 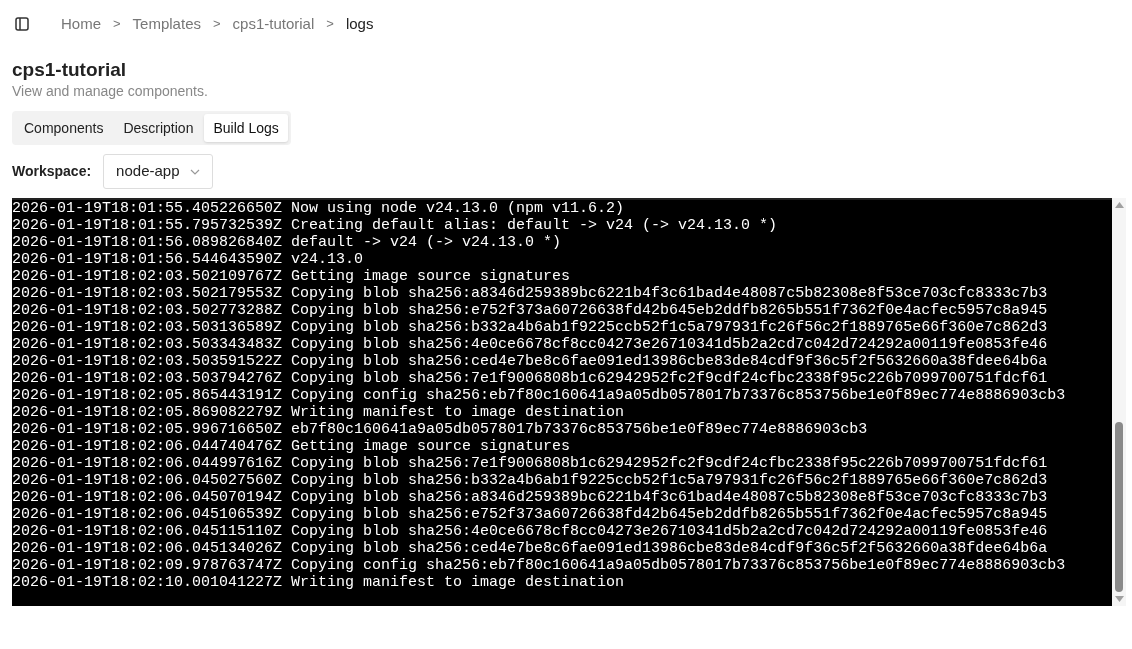 I want to click on workspace-label: Workspace:, so click(x=52, y=171).